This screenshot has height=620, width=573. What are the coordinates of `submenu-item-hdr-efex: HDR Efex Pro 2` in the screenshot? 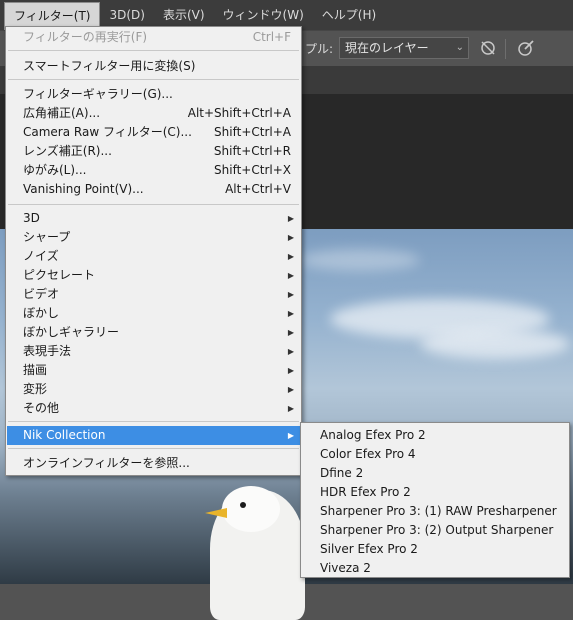 It's located at (435, 492).